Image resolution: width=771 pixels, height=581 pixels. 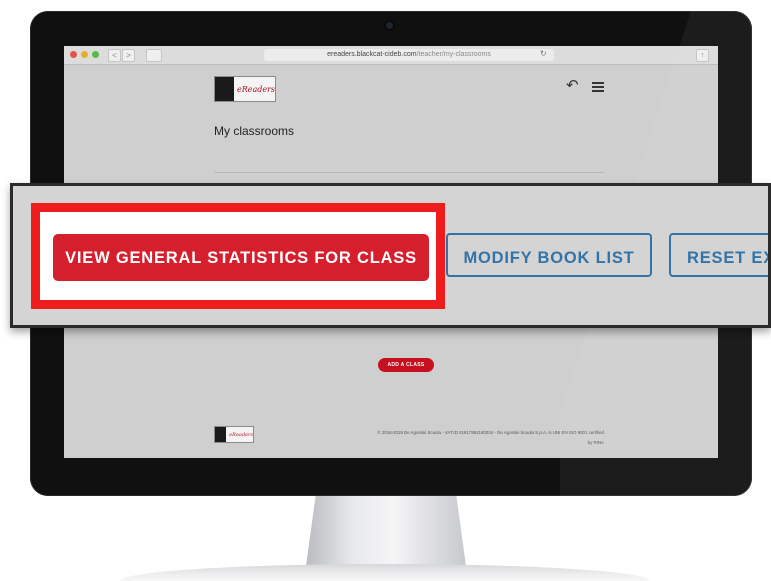 What do you see at coordinates (598, 87) in the screenshot?
I see `hamburger-menu-icon` at bounding box center [598, 87].